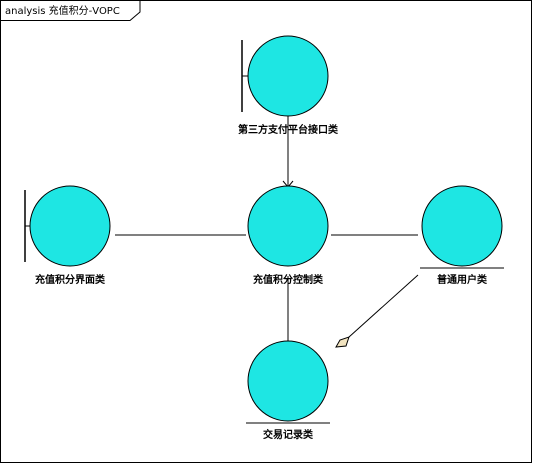 This screenshot has height=464, width=533. I want to click on diagram-title: analysis 充值积分-VOPC, so click(62, 10).